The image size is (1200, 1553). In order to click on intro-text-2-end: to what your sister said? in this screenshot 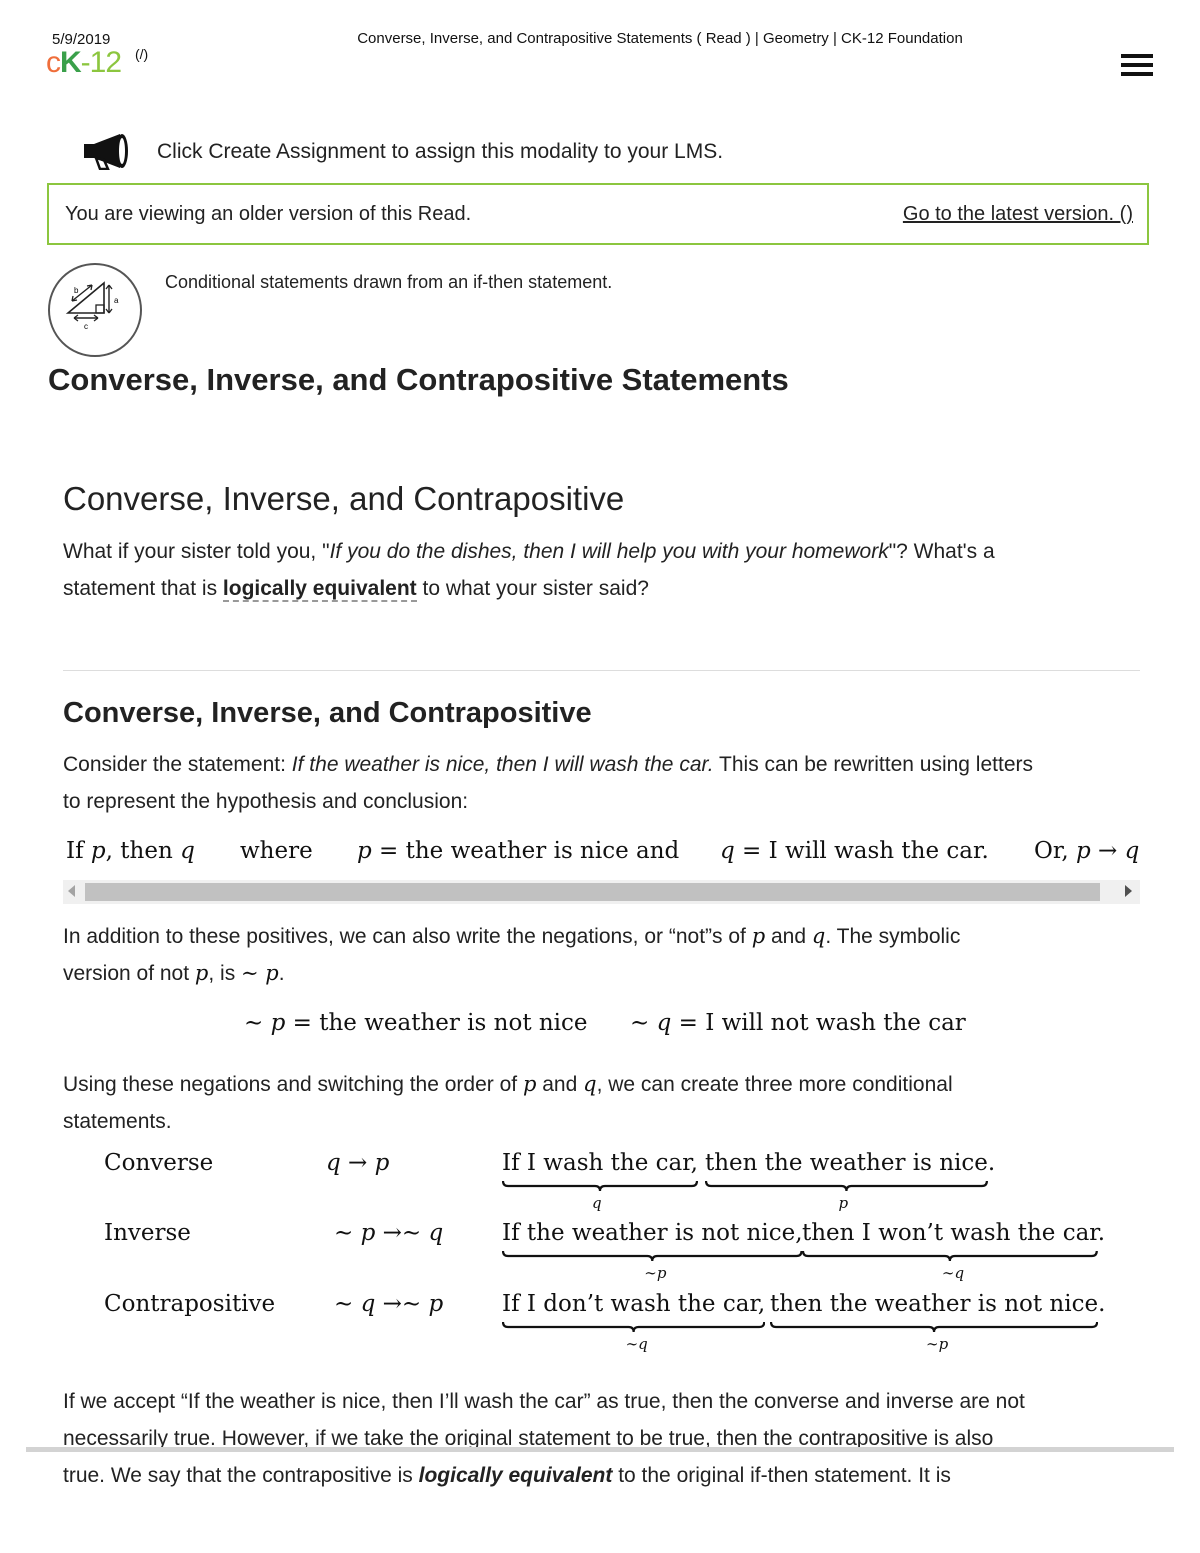, I will do `click(532, 588)`.